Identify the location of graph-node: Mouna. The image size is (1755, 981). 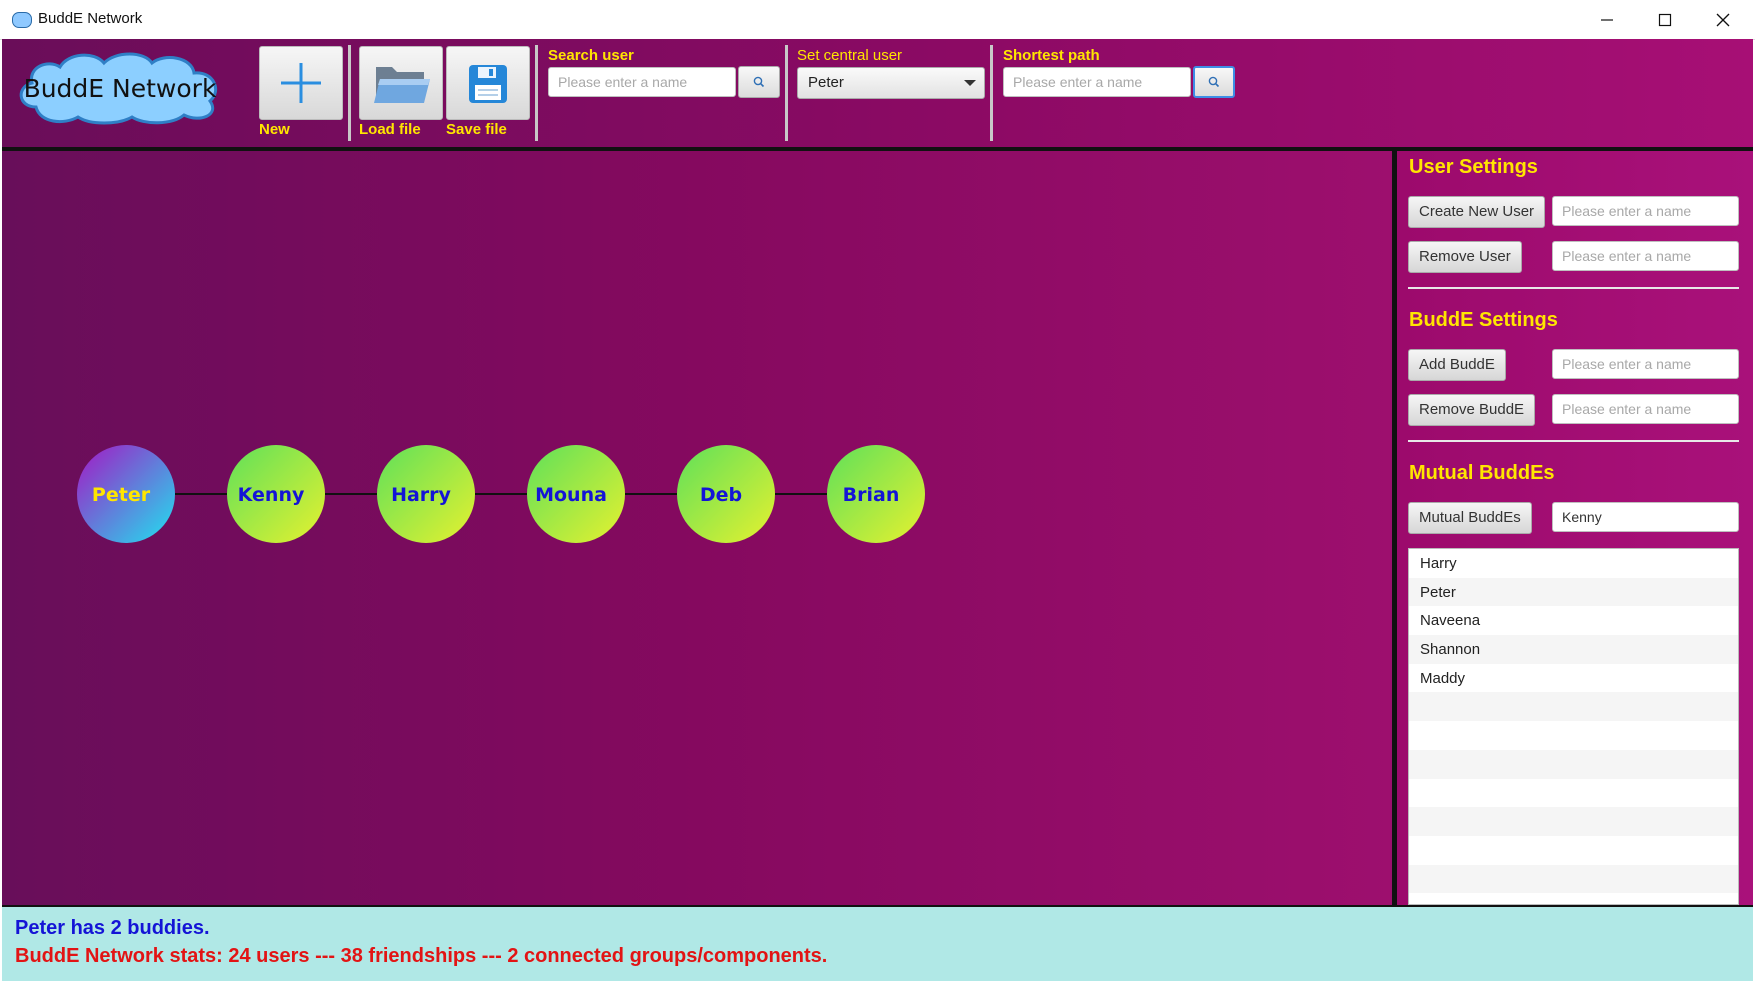
(576, 494).